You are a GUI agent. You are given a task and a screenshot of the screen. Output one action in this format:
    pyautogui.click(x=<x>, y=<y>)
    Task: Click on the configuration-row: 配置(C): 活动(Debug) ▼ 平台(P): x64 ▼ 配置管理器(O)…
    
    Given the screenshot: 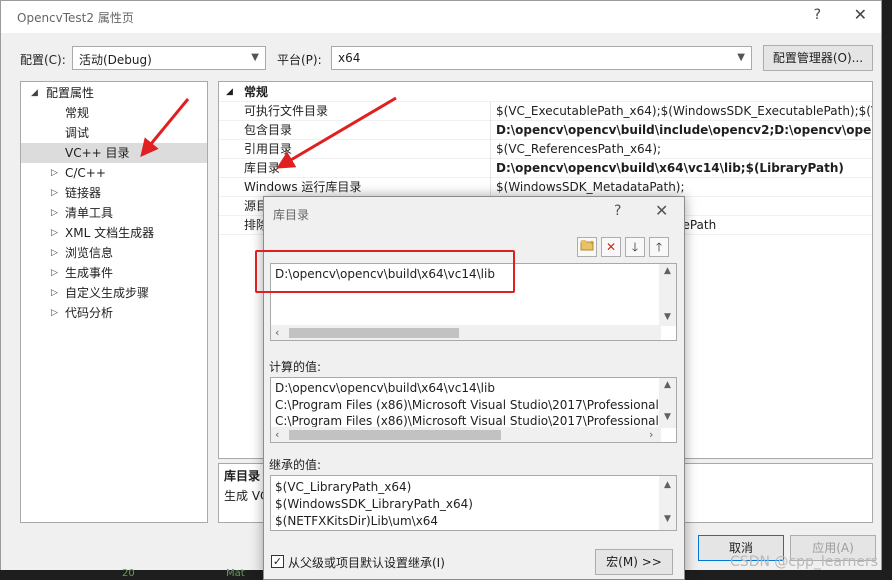 What is the action you would take?
    pyautogui.click(x=441, y=58)
    